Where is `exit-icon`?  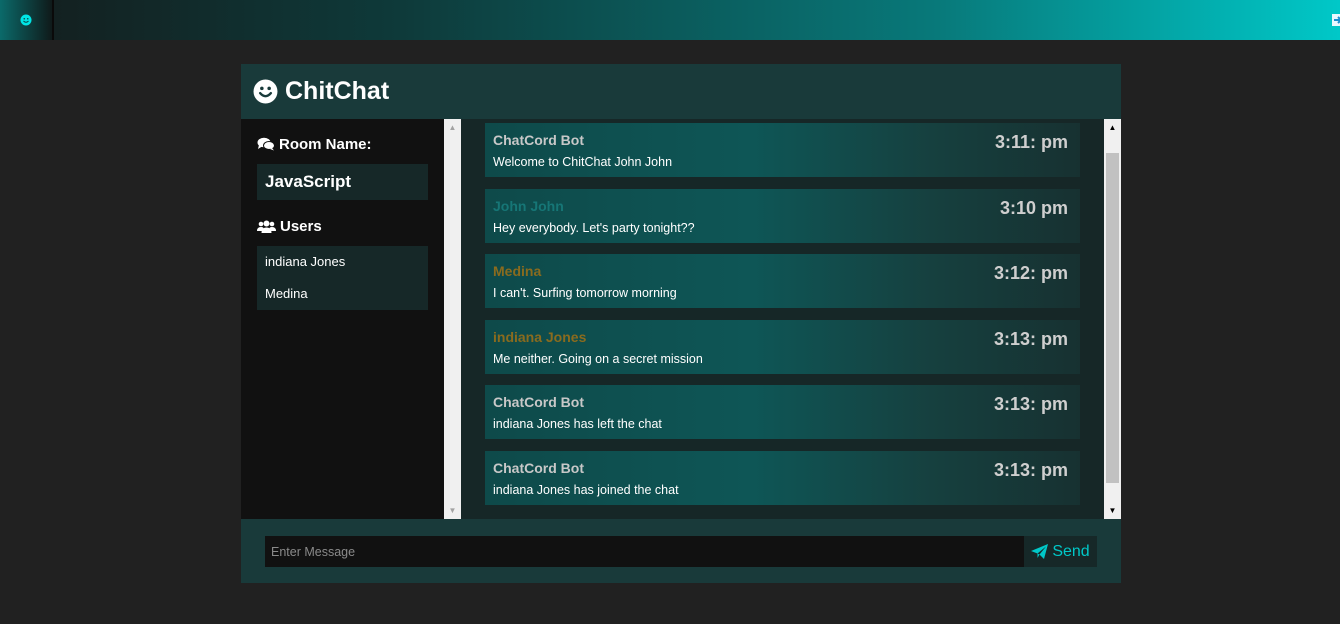 exit-icon is located at coordinates (1336, 20).